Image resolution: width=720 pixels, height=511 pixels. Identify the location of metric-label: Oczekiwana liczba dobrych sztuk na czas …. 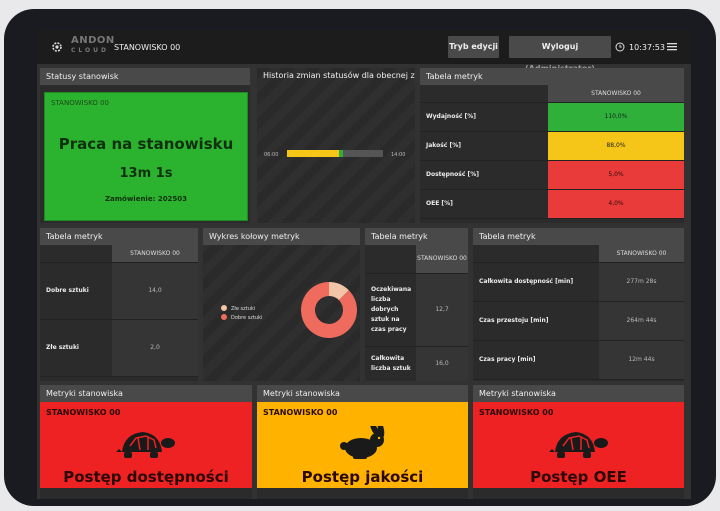
(390, 310).